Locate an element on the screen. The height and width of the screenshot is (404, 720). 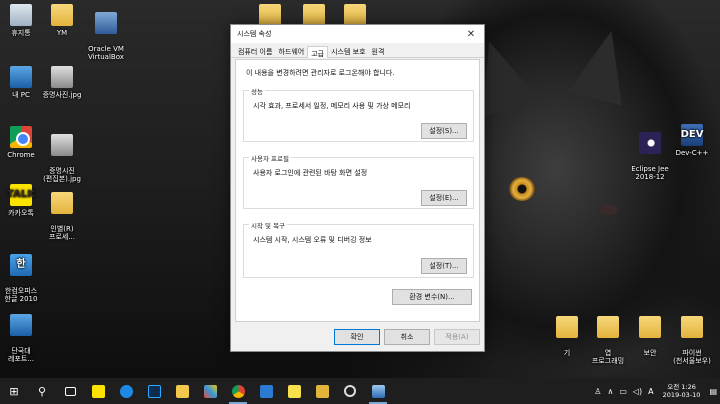
clock-date: 2019-03-10 is located at coordinates (681, 395).